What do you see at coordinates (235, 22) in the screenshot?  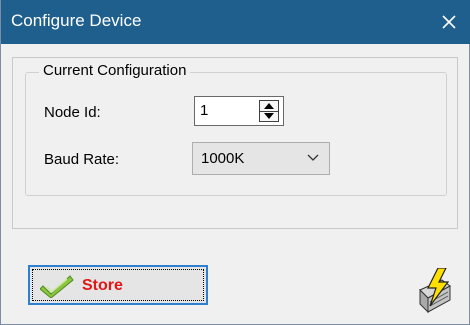 I see `title-bar: Configure Device` at bounding box center [235, 22].